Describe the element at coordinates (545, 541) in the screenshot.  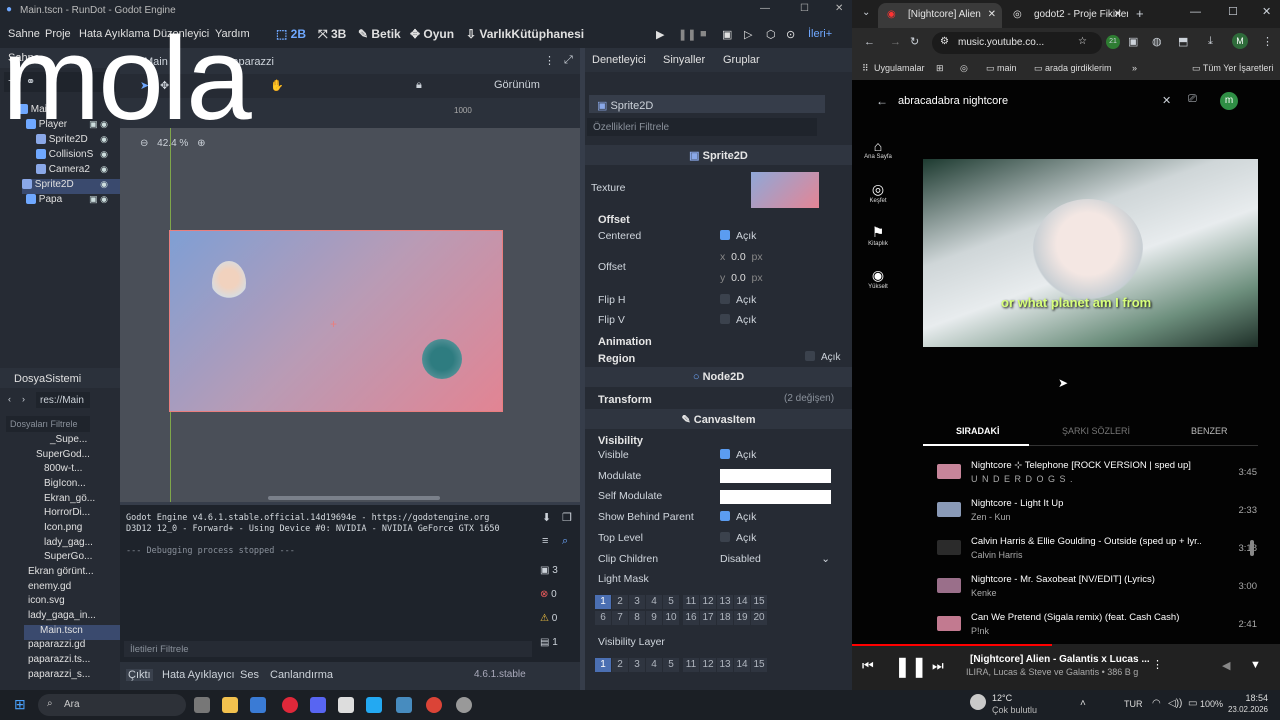
I see `collapse-icon: ≡` at that location.